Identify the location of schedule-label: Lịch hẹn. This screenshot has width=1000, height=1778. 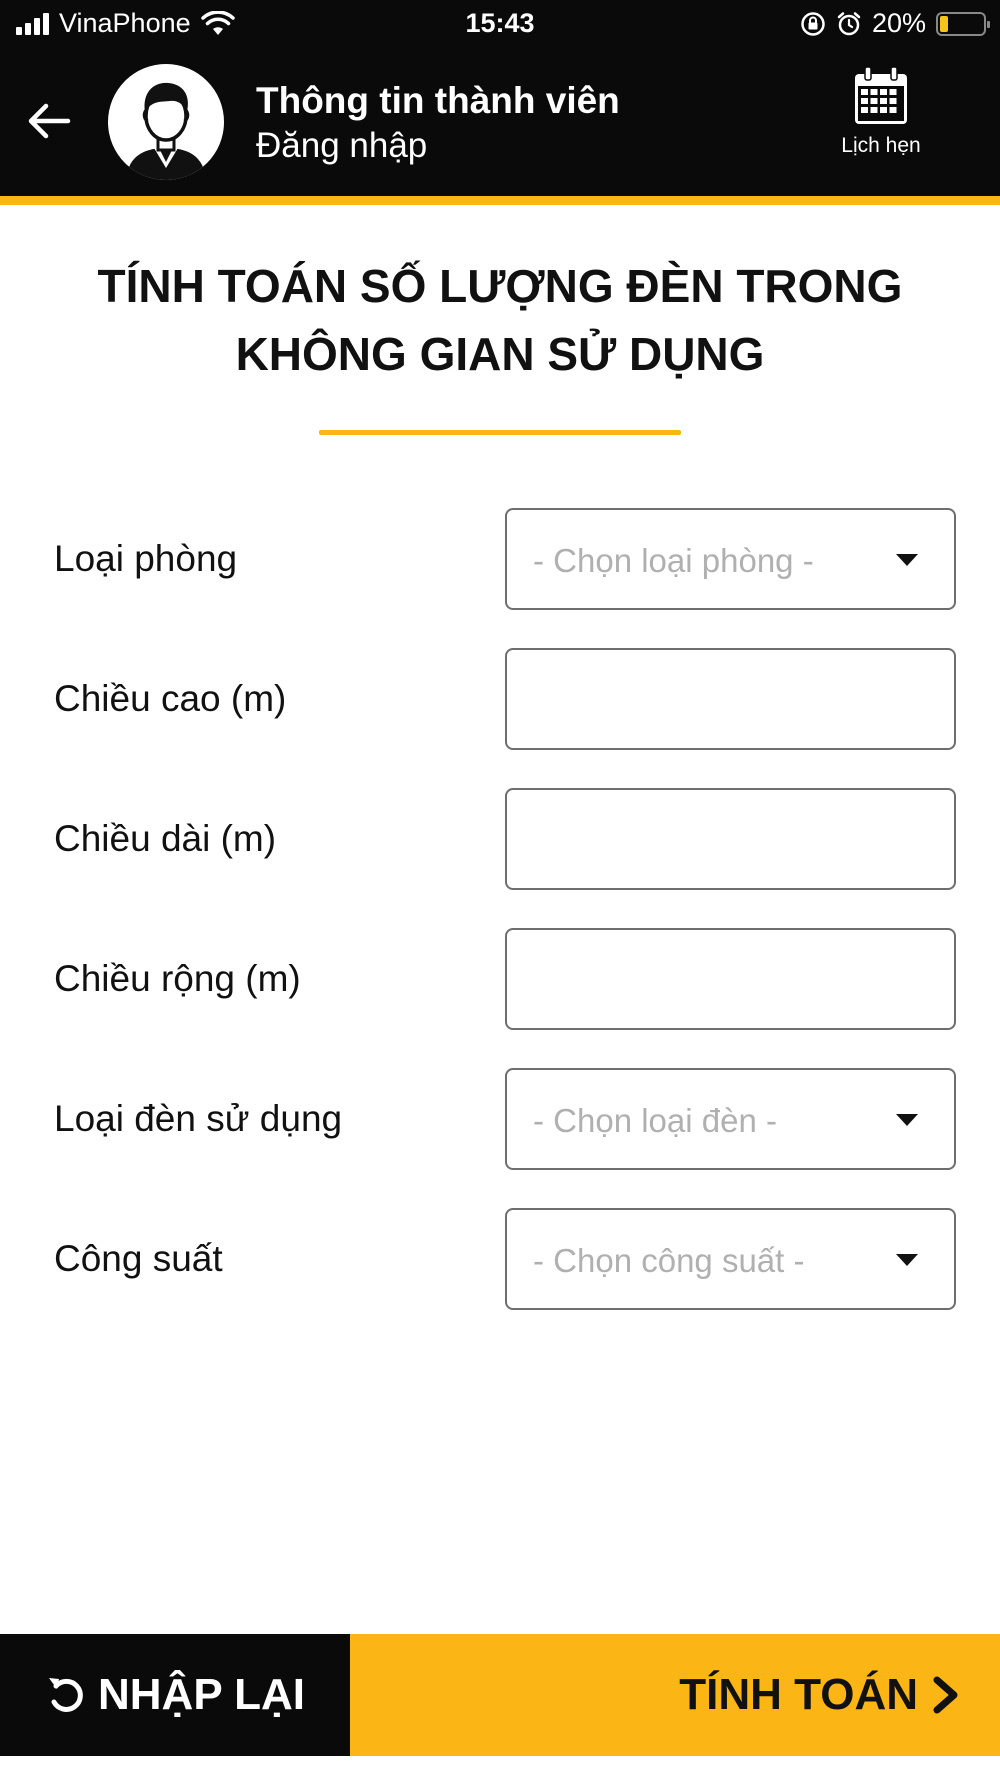
(881, 145).